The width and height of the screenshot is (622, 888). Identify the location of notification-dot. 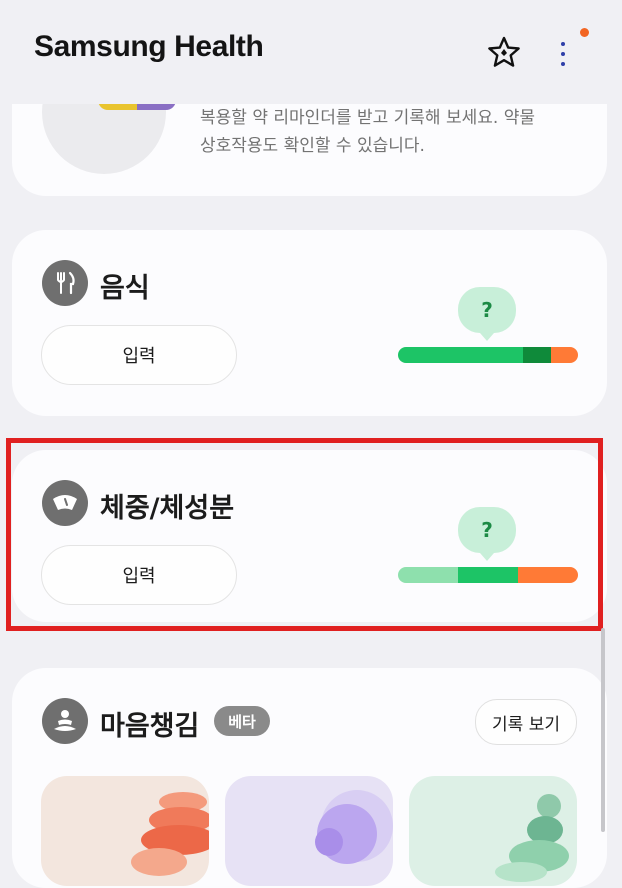
(584, 32).